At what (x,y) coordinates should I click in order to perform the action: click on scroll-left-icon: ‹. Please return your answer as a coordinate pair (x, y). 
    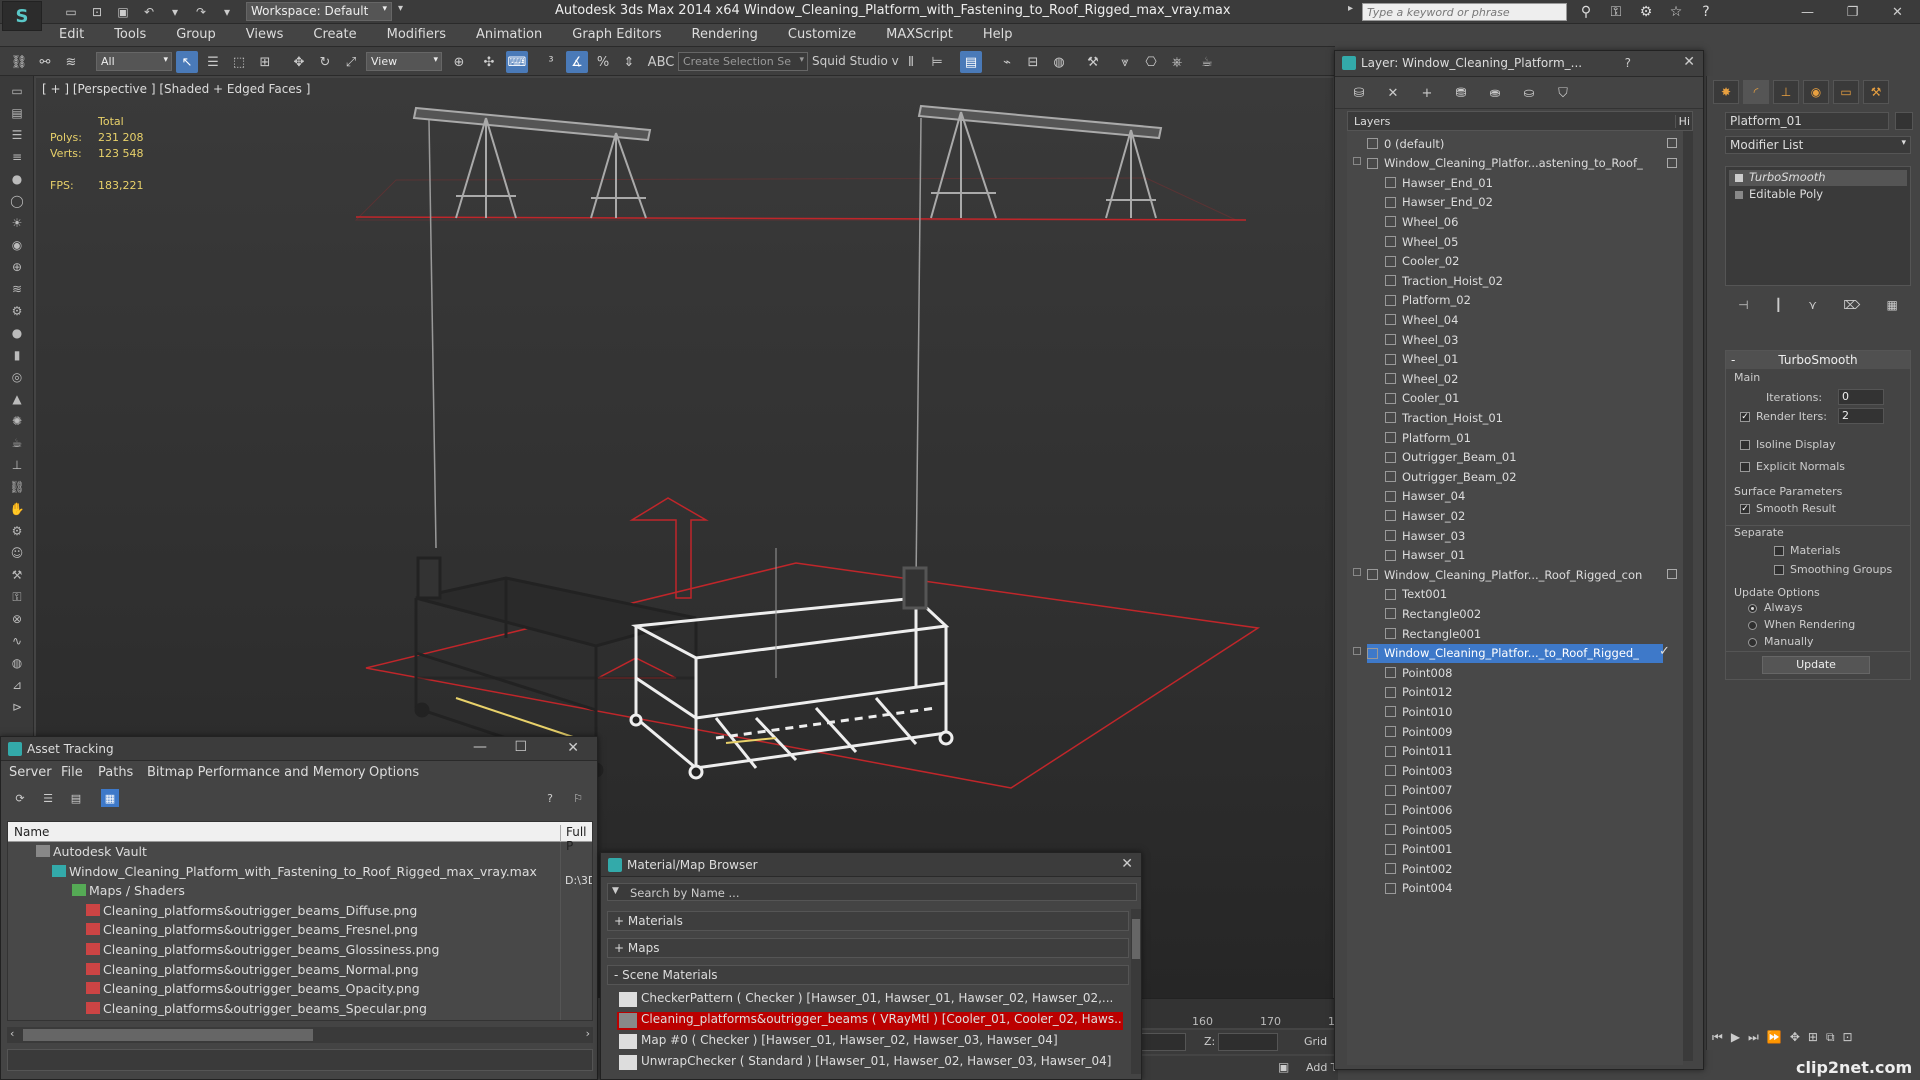
    Looking at the image, I should click on (12, 1033).